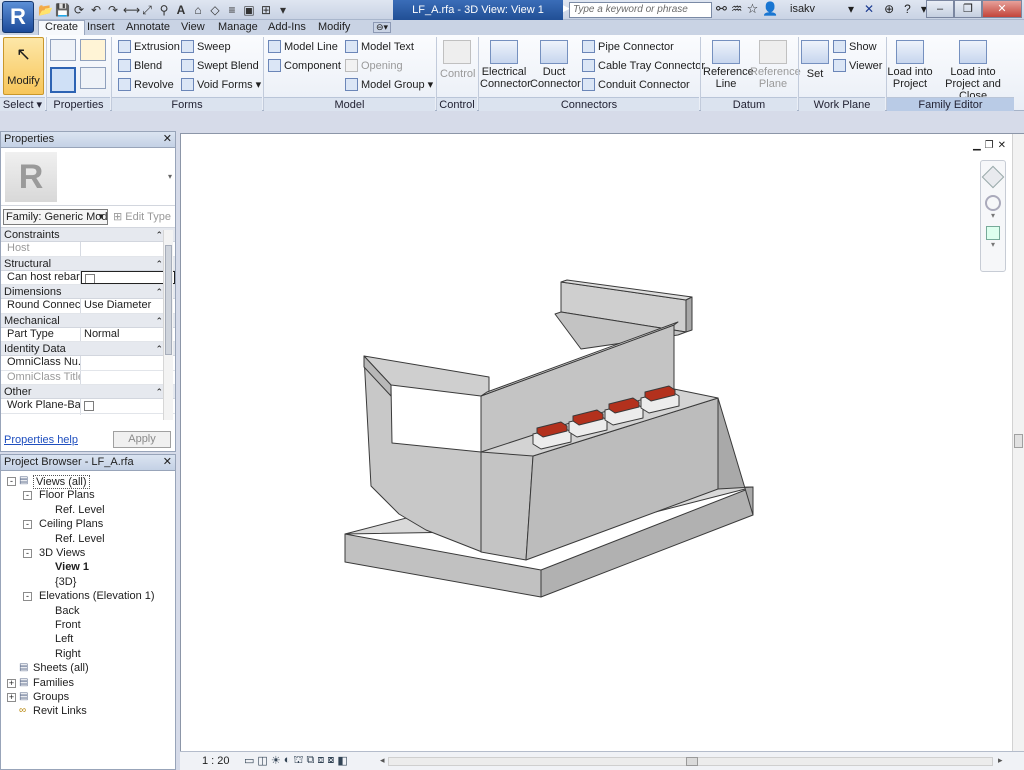 The image size is (1024, 770). What do you see at coordinates (304, 65) in the screenshot?
I see `component-button: Component` at bounding box center [304, 65].